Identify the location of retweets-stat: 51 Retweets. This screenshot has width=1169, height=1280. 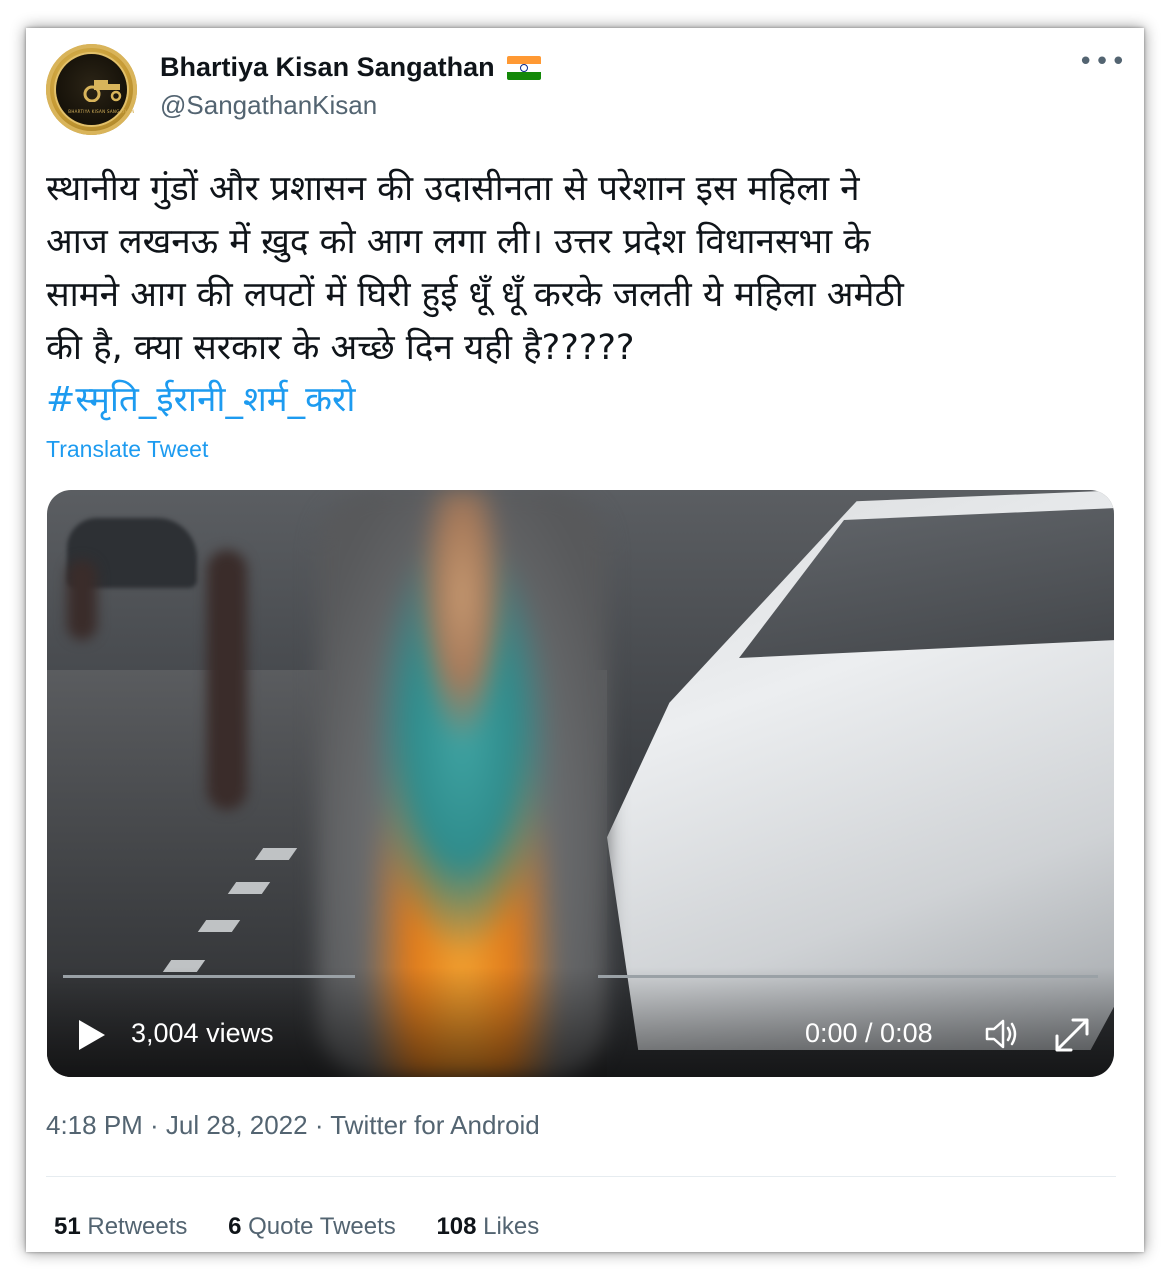
(120, 1227).